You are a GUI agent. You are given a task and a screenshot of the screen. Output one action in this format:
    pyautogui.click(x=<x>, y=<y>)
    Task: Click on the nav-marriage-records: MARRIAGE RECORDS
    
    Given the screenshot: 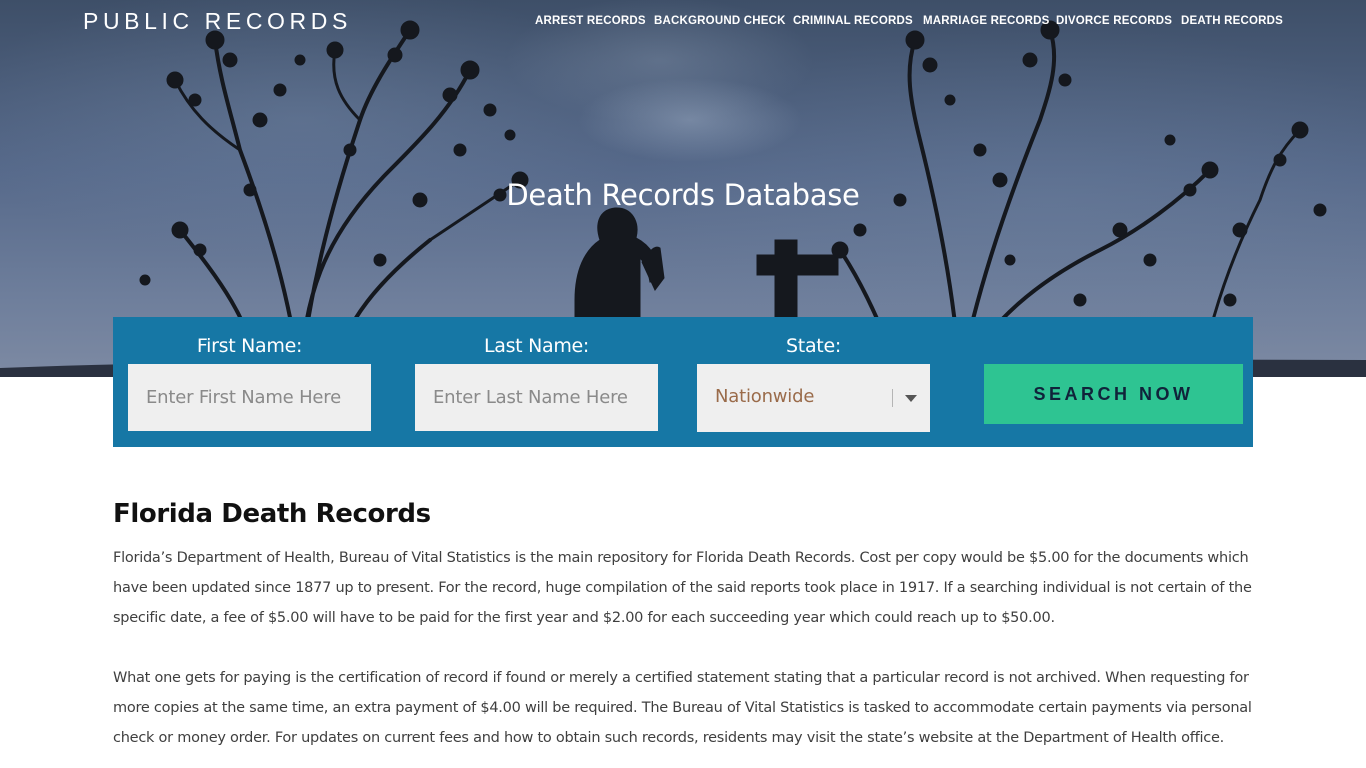 What is the action you would take?
    pyautogui.click(x=986, y=21)
    